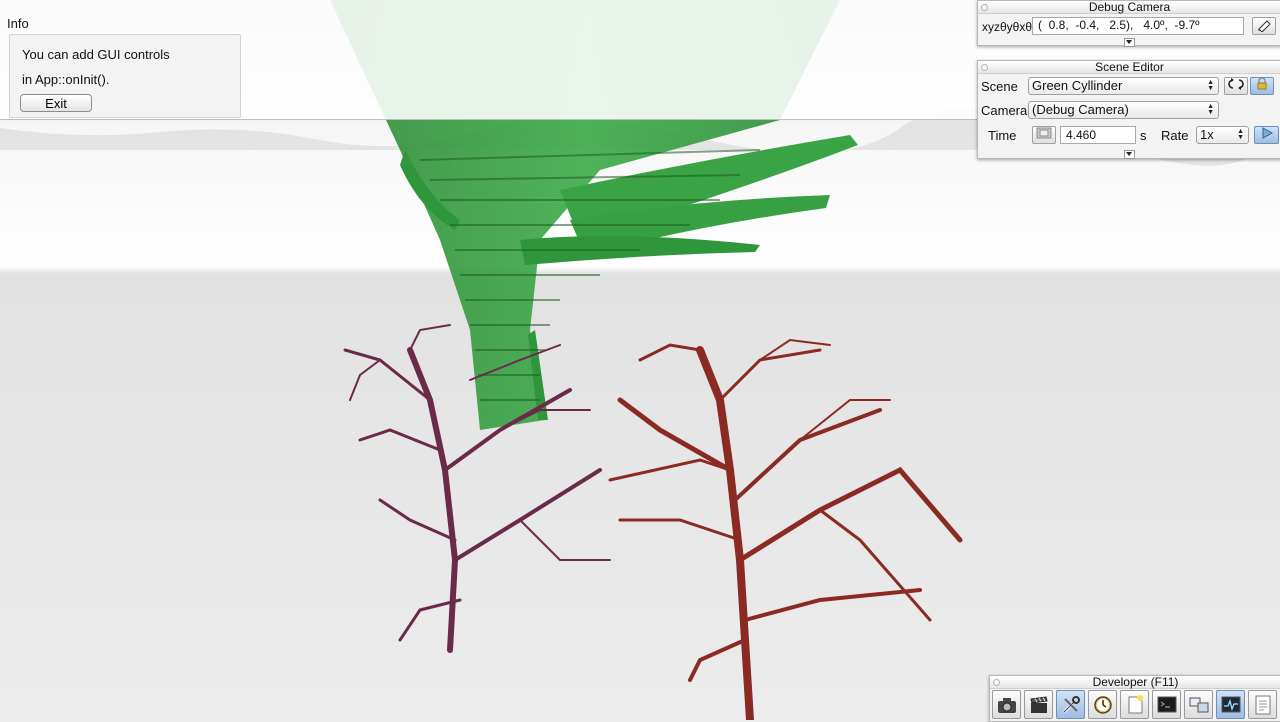 This screenshot has width=1280, height=722. I want to click on developer-title: Developer (F11), so click(1135, 682).